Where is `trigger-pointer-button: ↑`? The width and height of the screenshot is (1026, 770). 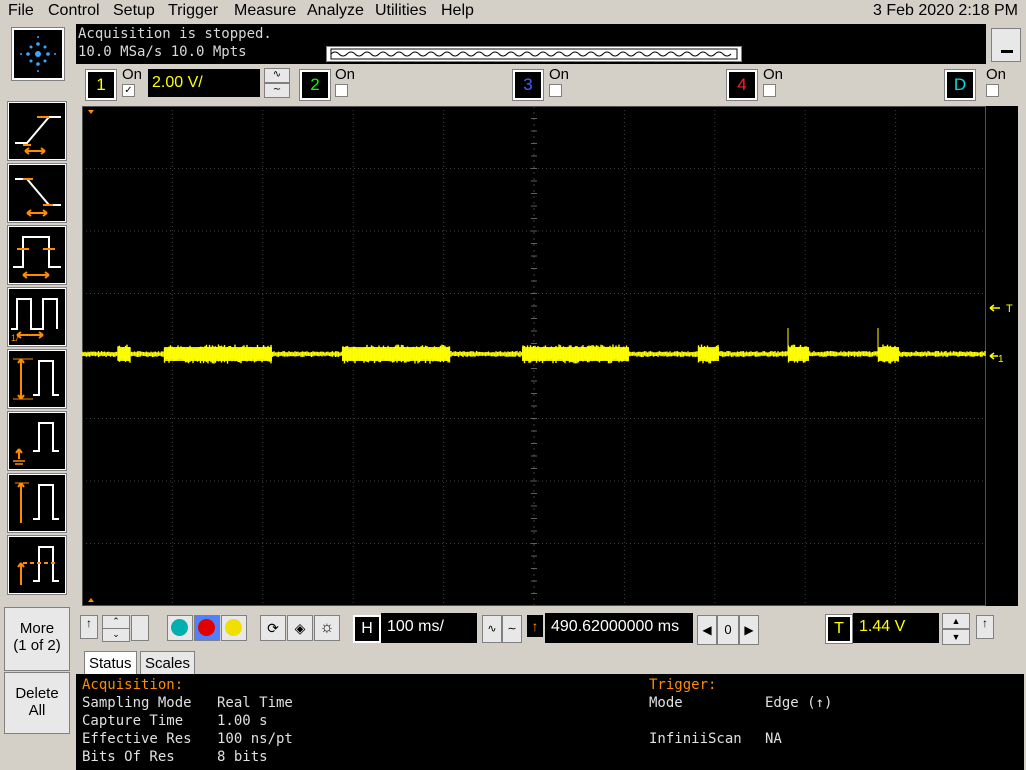
trigger-pointer-button: ↑ is located at coordinates (985, 627).